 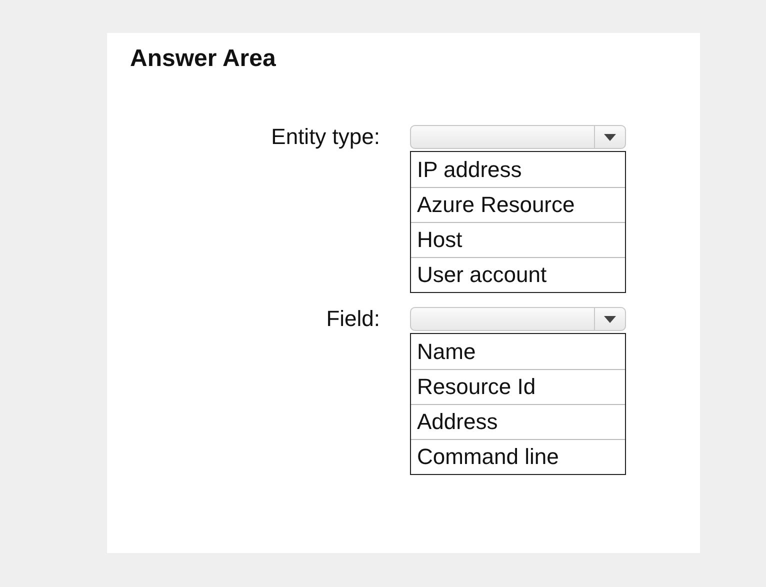 I want to click on list-option: Host, so click(x=518, y=239).